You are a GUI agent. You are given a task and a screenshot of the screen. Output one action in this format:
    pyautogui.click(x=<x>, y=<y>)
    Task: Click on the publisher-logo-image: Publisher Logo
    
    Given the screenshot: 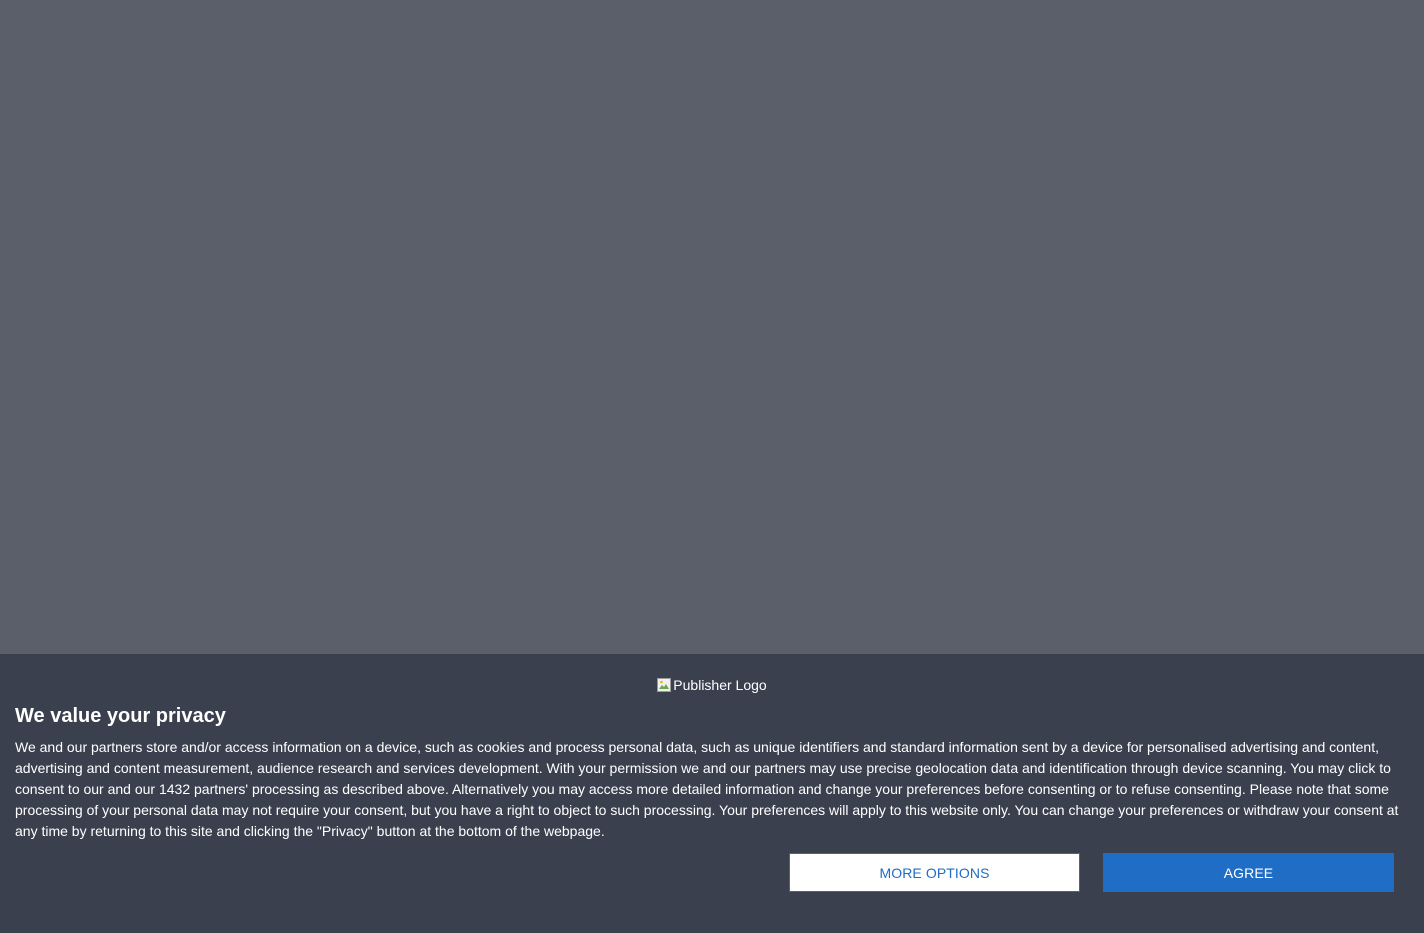 What is the action you would take?
    pyautogui.click(x=712, y=685)
    